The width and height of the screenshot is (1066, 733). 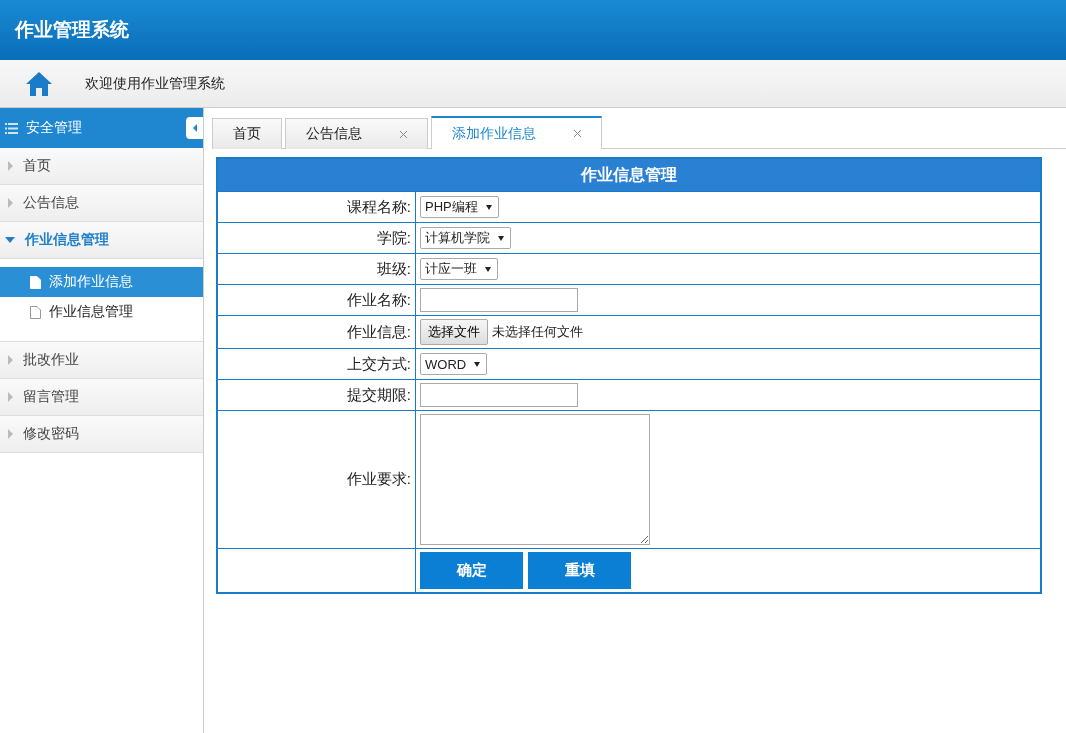 What do you see at coordinates (155, 83) in the screenshot?
I see `welcome-text: 欢迎使用作业管理系统` at bounding box center [155, 83].